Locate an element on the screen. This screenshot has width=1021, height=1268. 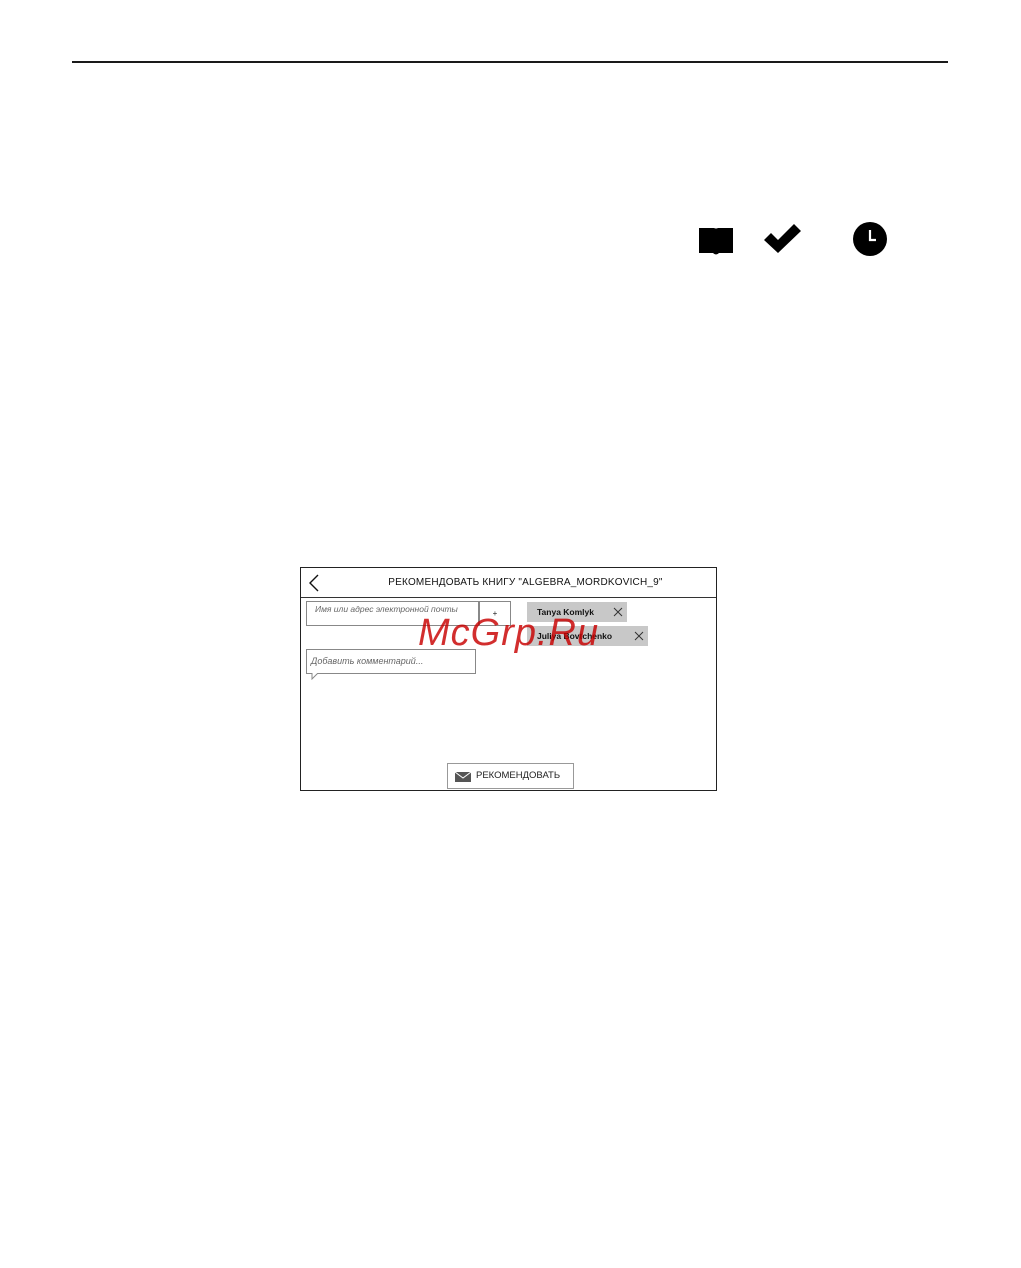
speech-bubble-tail-icon is located at coordinates (315, 676).